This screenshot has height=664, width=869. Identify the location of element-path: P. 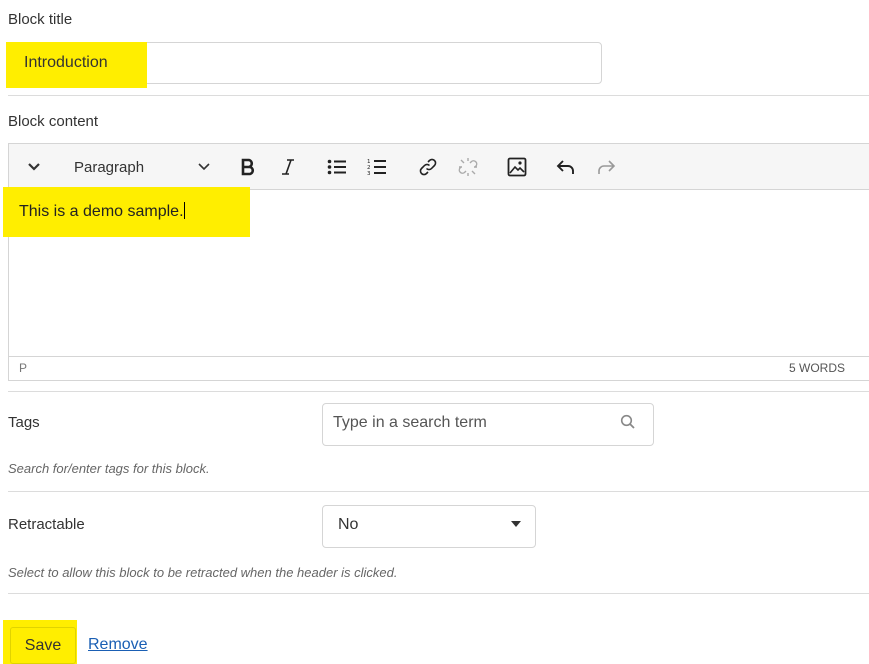
(23, 368).